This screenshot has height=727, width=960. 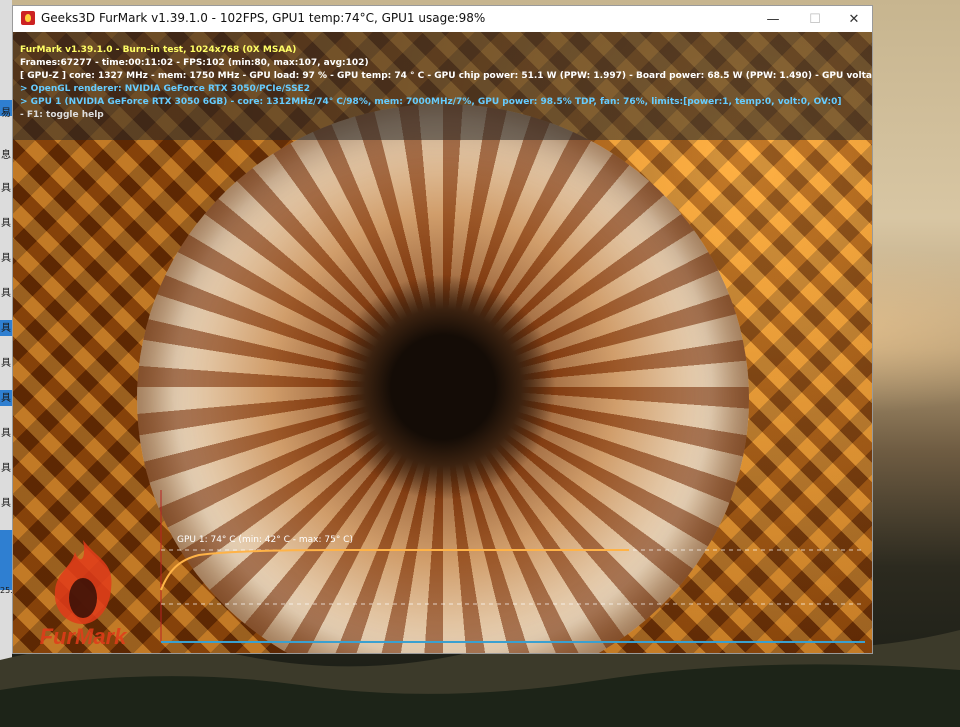 What do you see at coordinates (84, 636) in the screenshot?
I see `logo-text: FurMark` at bounding box center [84, 636].